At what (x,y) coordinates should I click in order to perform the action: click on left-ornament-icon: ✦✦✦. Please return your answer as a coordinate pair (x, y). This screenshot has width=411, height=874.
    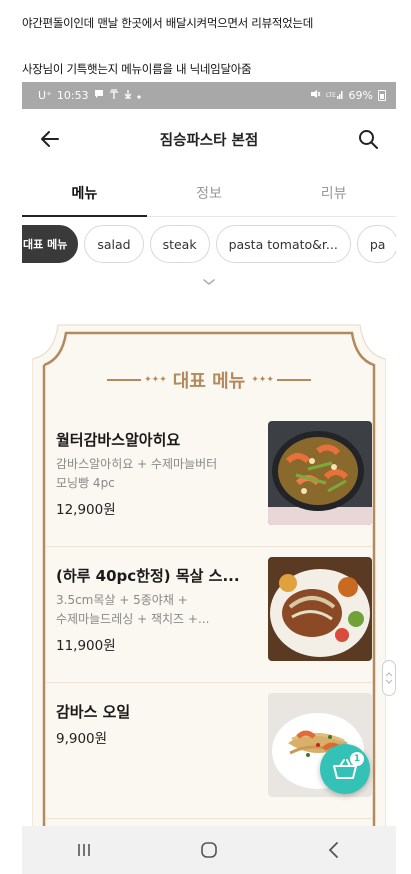
    Looking at the image, I should click on (137, 380).